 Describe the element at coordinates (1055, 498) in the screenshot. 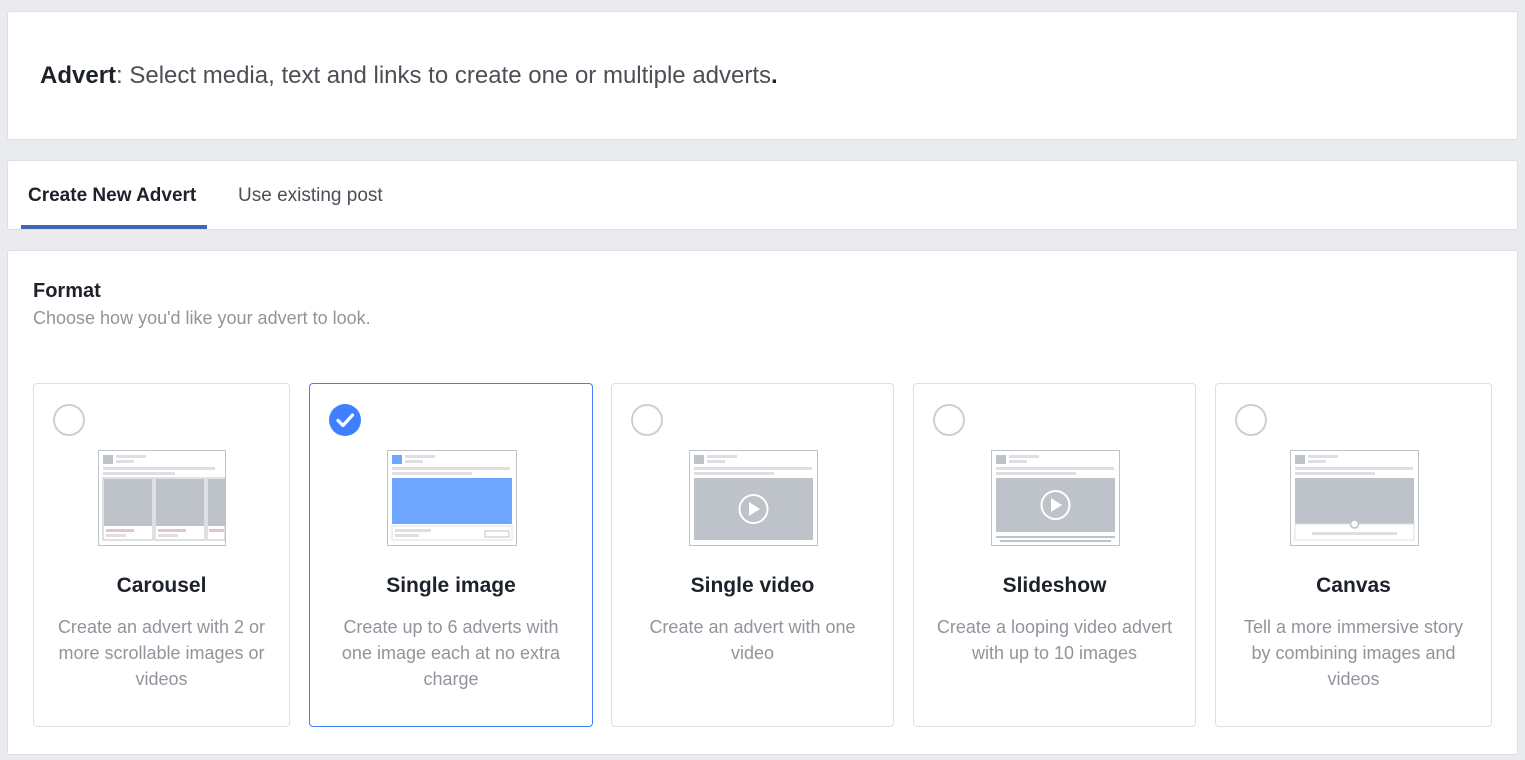

I see `slideshow-preview-icon` at that location.